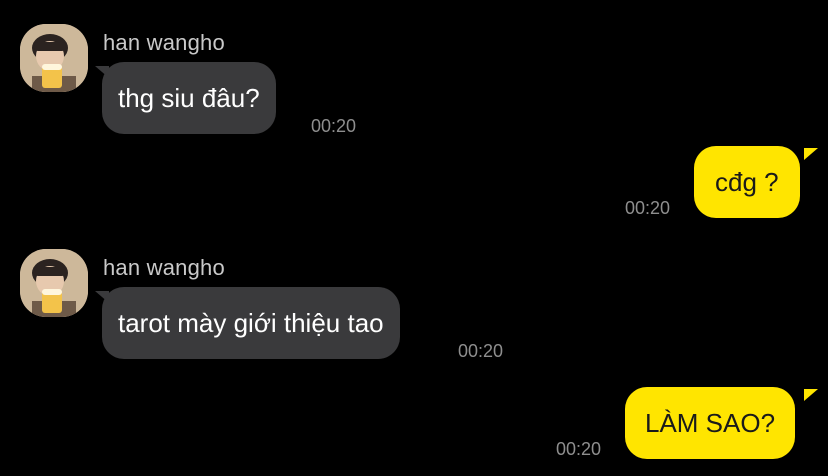 This screenshot has width=828, height=476. I want to click on outgoing-message-bubble: cđg ?, so click(747, 182).